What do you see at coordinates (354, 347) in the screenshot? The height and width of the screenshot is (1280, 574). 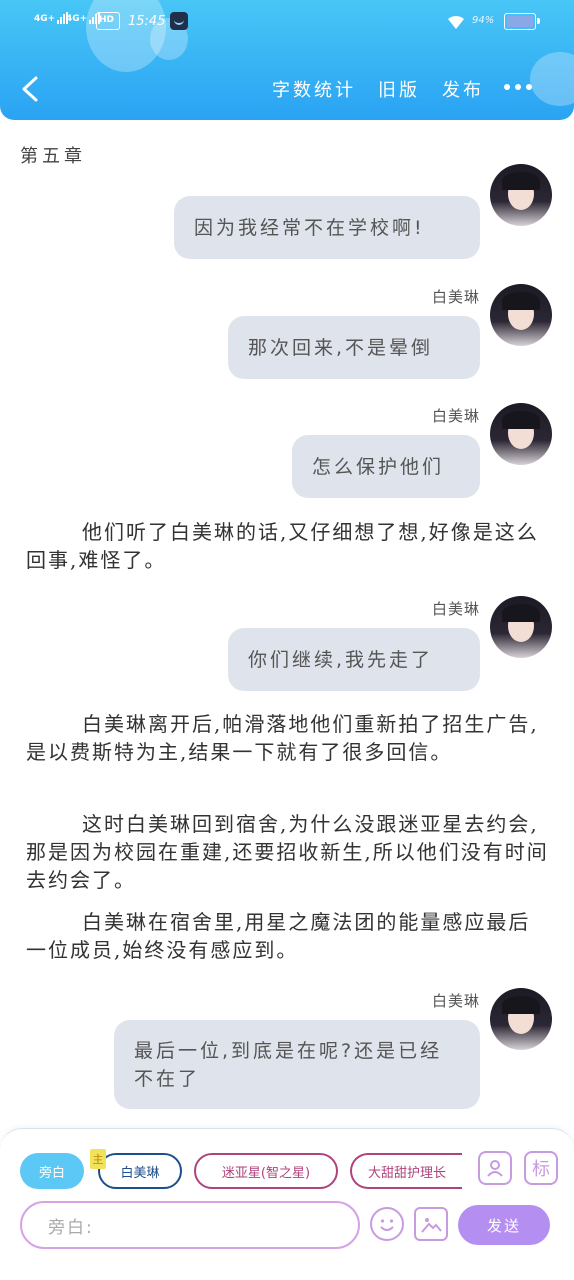 I see `message-bubble: 那次回来,不是晕倒` at bounding box center [354, 347].